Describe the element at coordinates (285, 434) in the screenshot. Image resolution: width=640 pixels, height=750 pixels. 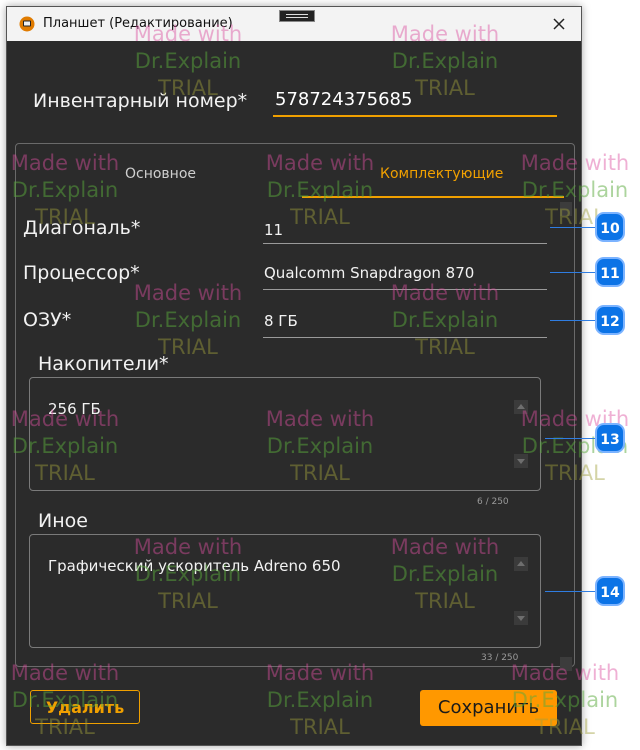
I see `storage-textarea: 256 ГБ` at that location.